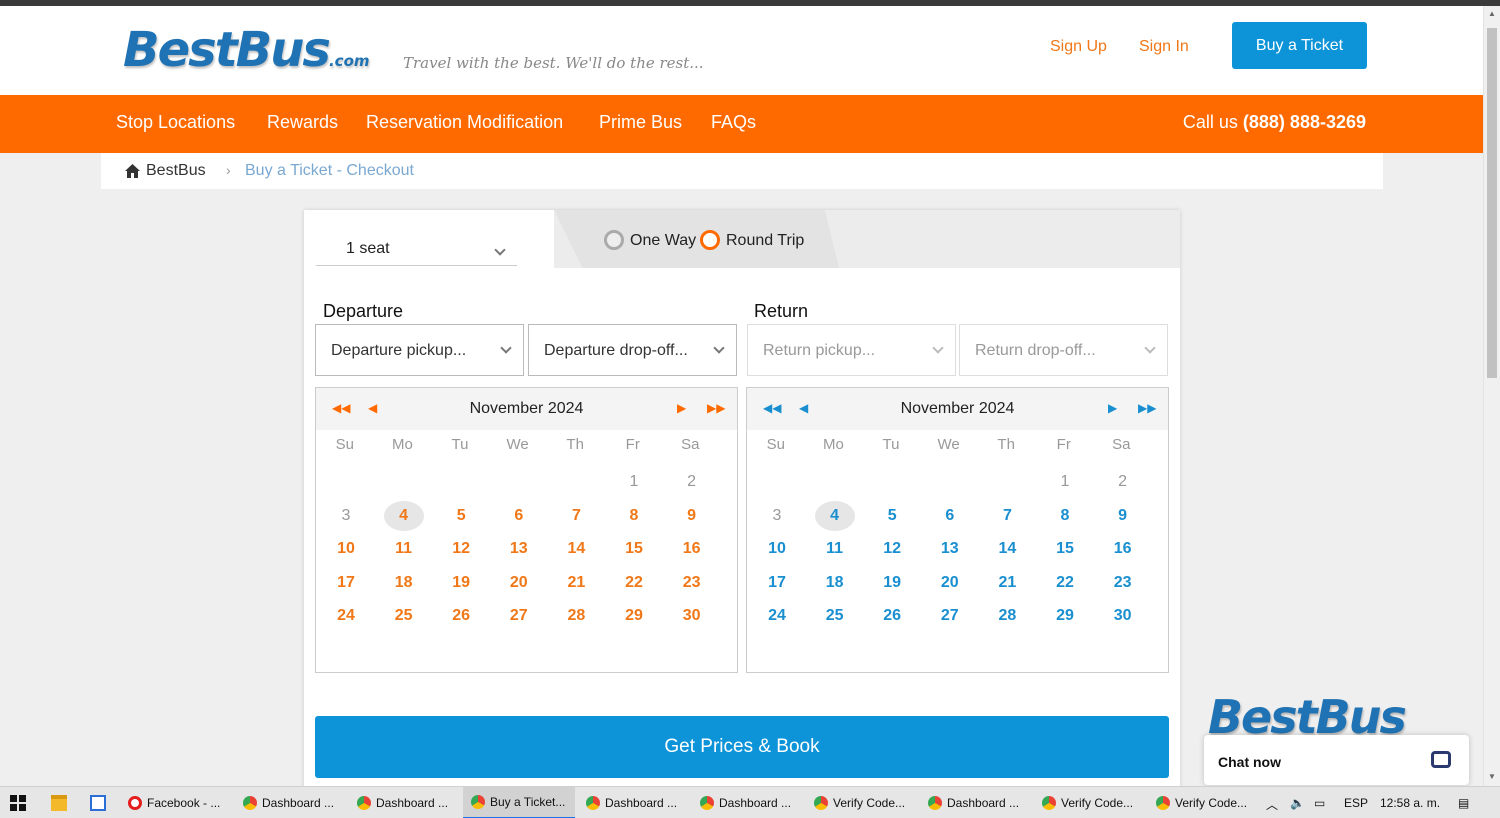 This screenshot has width=1500, height=818. What do you see at coordinates (1272, 804) in the screenshot?
I see `chevron-up-icon: ︿` at bounding box center [1272, 804].